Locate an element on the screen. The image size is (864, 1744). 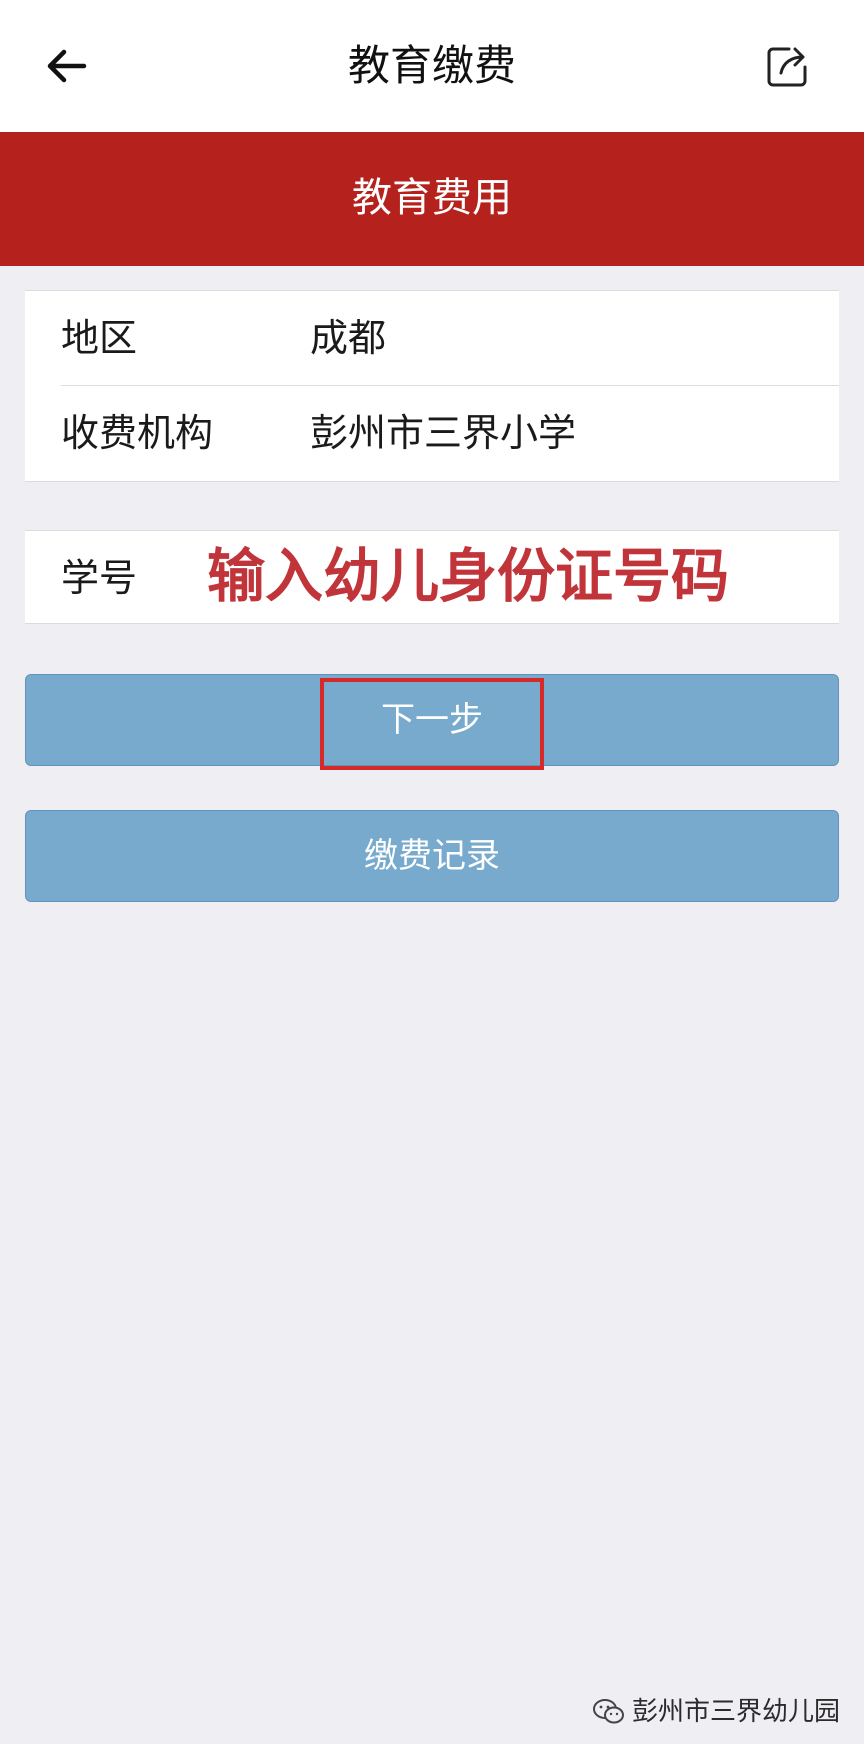
page-title: 教育缴费 is located at coordinates (431, 65).